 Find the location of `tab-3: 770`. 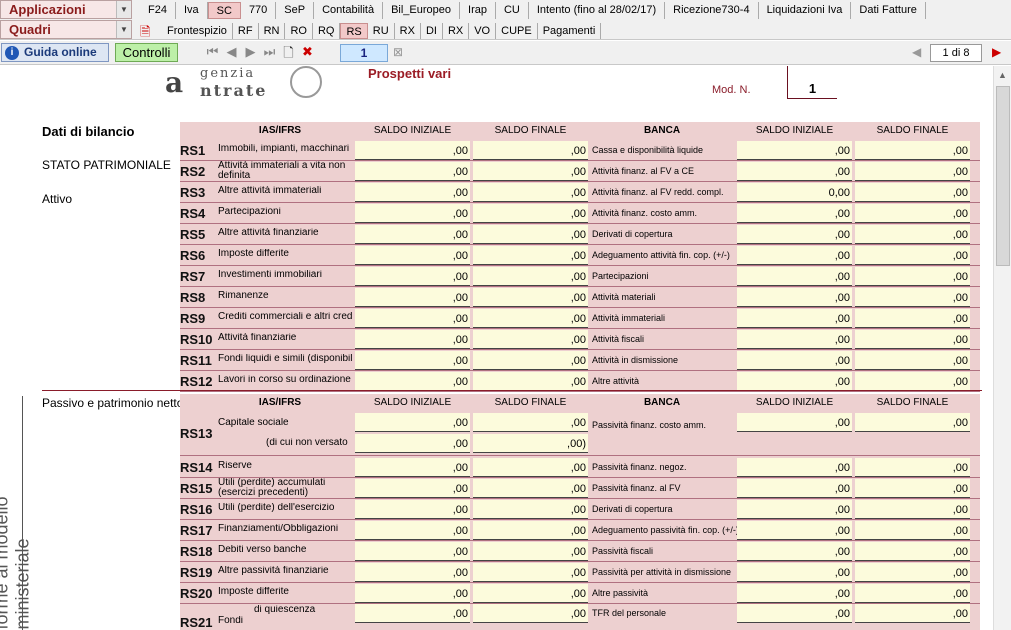

tab-3: 770 is located at coordinates (259, 10).